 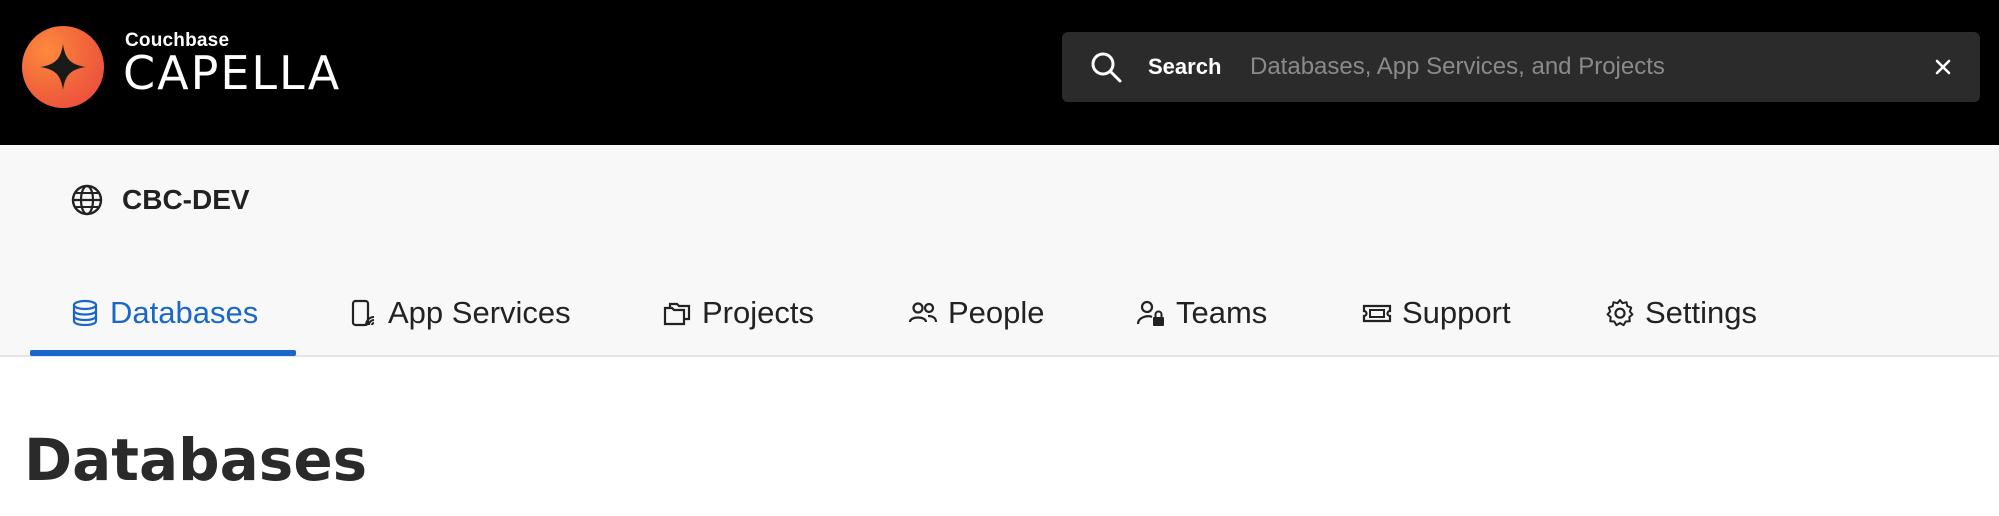 I want to click on tab-projects: Projects, so click(x=738, y=313).